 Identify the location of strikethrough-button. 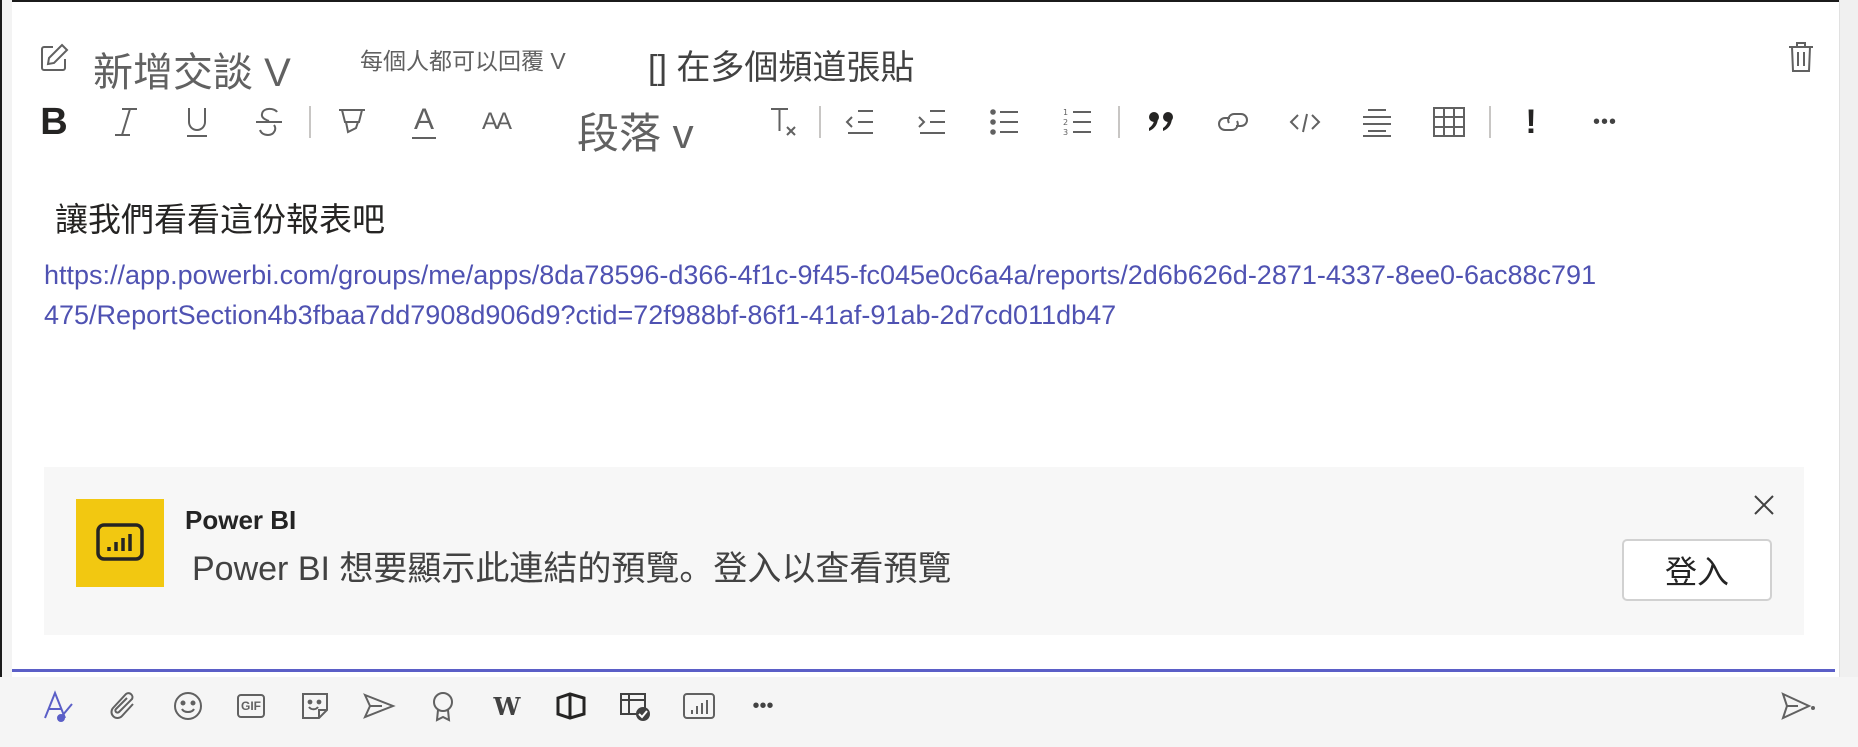
(269, 122).